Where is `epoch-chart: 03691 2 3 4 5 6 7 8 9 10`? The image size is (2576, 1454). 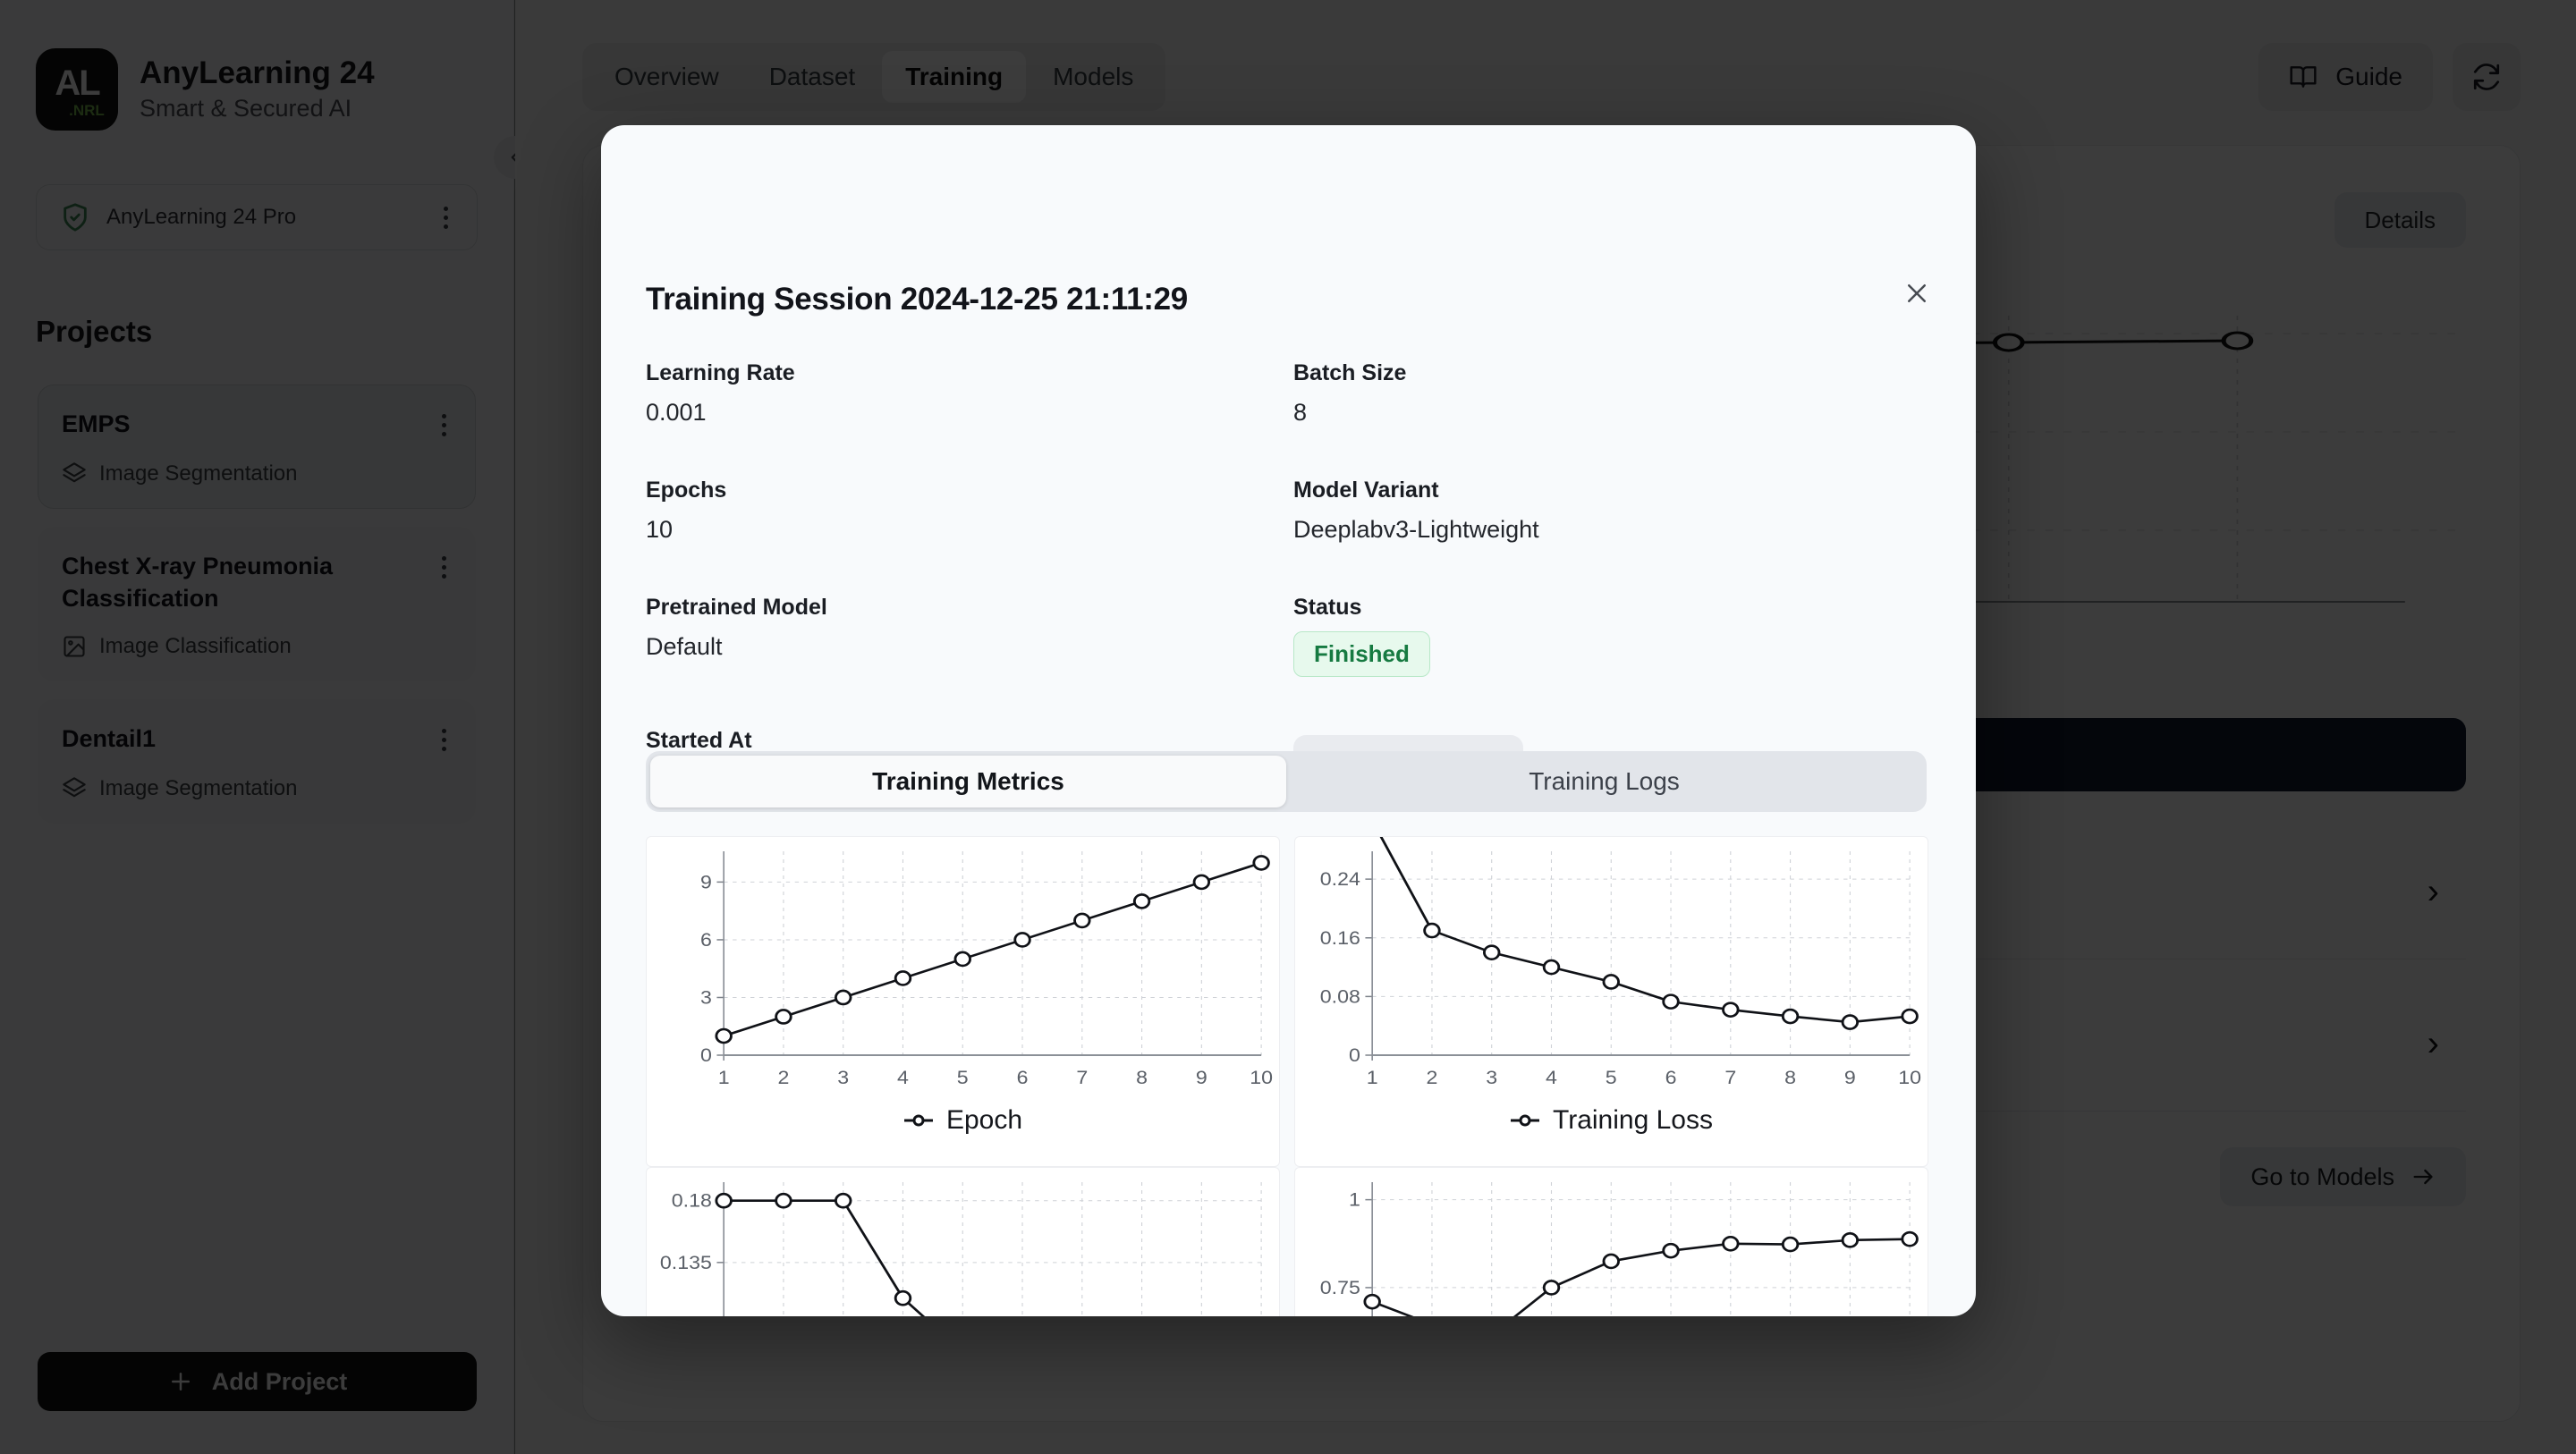
epoch-chart: 03691 2 3 4 5 6 7 8 9 10 is located at coordinates (986, 970).